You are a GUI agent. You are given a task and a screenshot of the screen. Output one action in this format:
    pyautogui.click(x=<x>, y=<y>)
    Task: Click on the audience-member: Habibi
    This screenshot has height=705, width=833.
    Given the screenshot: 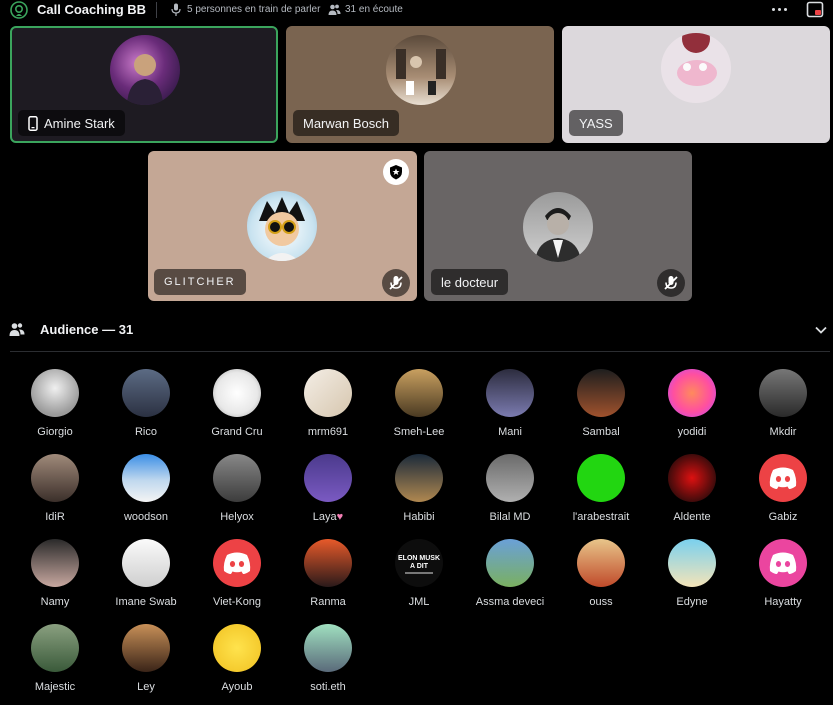 What is the action you would take?
    pyautogui.click(x=419, y=493)
    